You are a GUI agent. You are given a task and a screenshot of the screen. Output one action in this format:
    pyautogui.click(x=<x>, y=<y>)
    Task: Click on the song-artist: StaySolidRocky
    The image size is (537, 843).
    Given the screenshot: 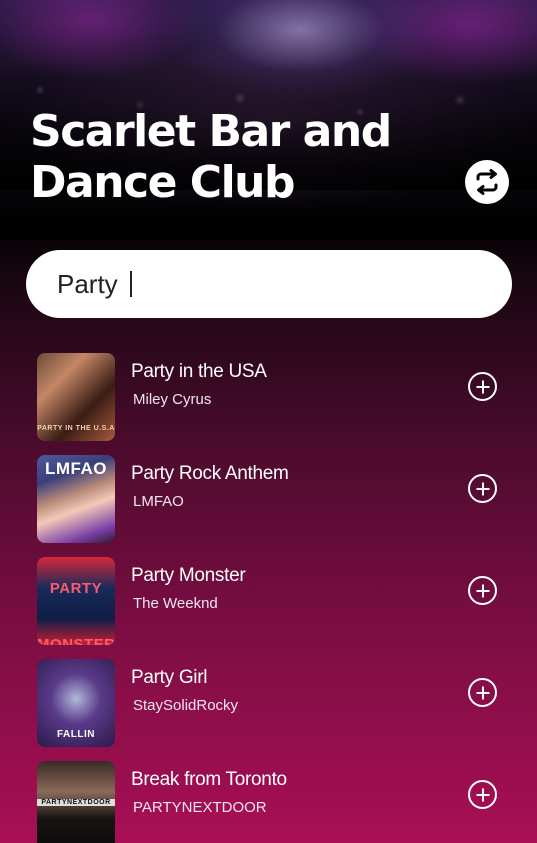 What is the action you would take?
    pyautogui.click(x=186, y=705)
    